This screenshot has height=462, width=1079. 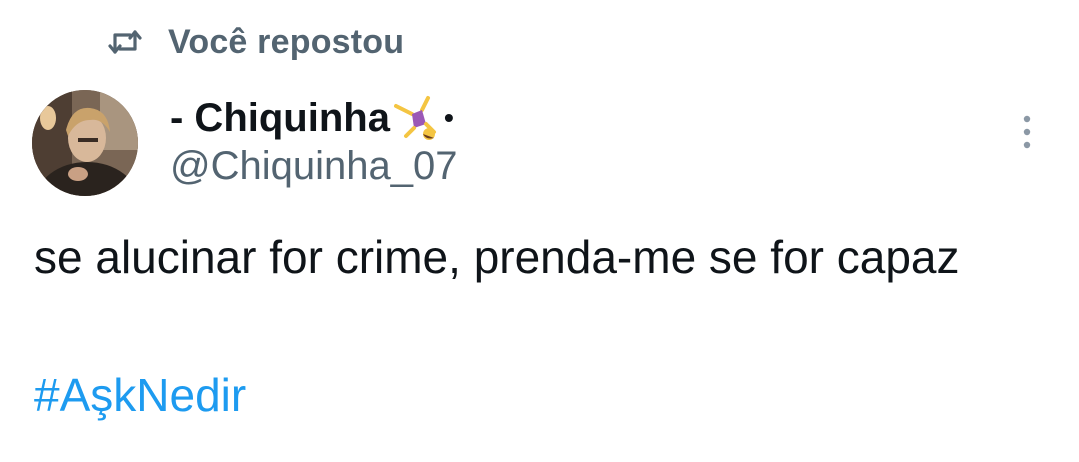 I want to click on repost-indicator: Você repostou, so click(x=256, y=42).